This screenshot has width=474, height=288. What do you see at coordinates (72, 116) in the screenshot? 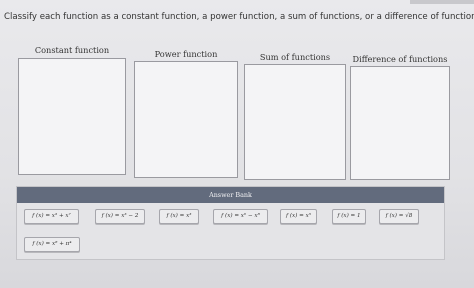
I see `drop-zone-constant-function` at bounding box center [72, 116].